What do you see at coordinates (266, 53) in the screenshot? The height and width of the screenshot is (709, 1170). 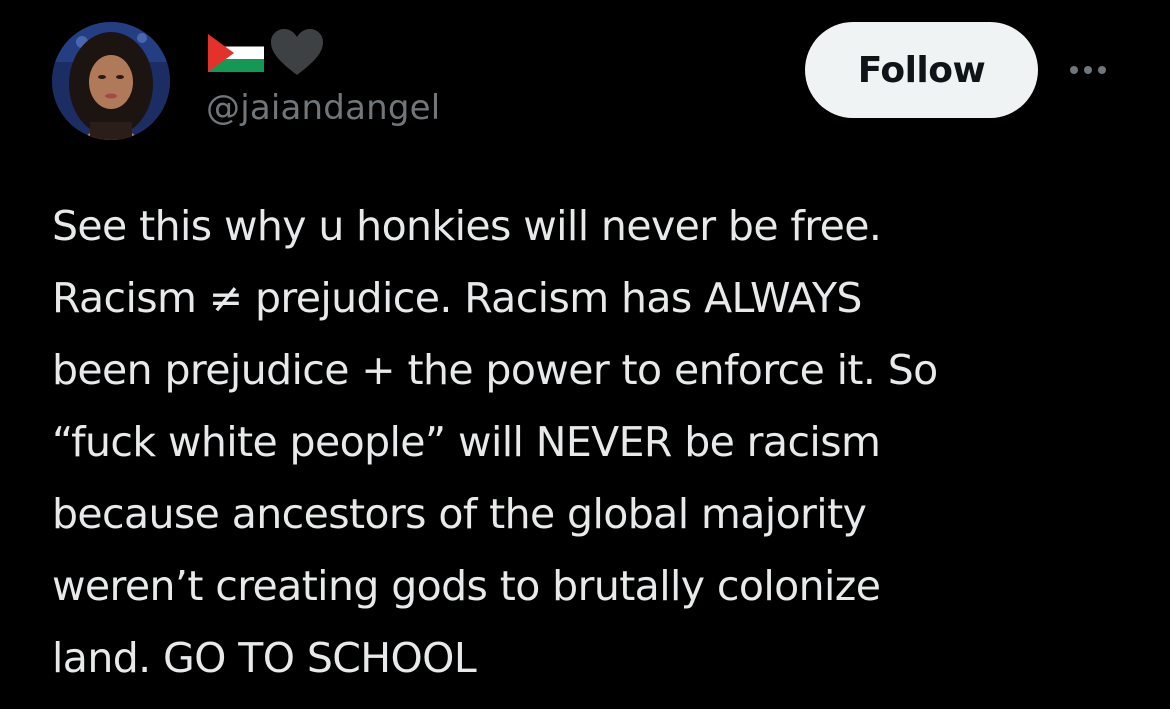 I see `display-name` at bounding box center [266, 53].